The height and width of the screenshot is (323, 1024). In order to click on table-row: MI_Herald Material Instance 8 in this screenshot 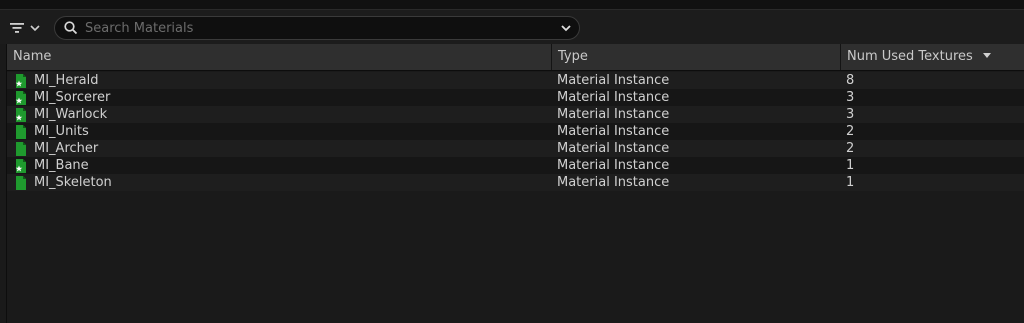, I will do `click(515, 80)`.